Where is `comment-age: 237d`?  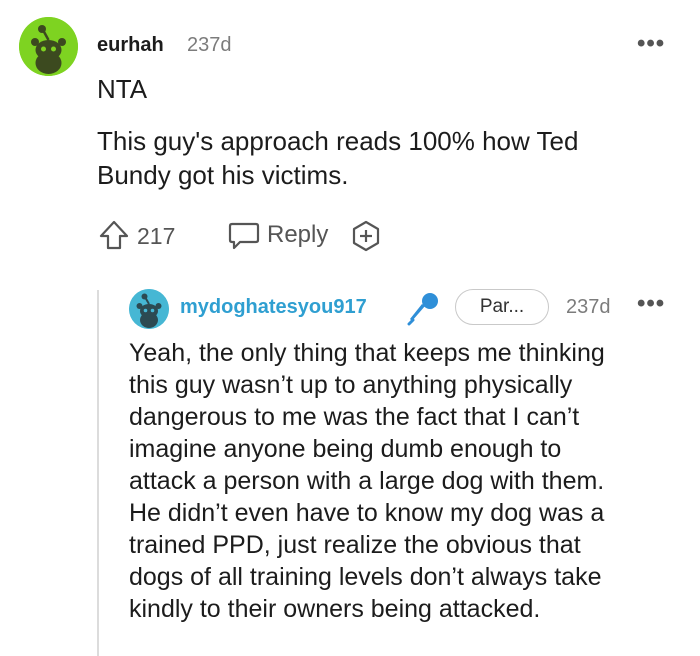
comment-age: 237d is located at coordinates (209, 45).